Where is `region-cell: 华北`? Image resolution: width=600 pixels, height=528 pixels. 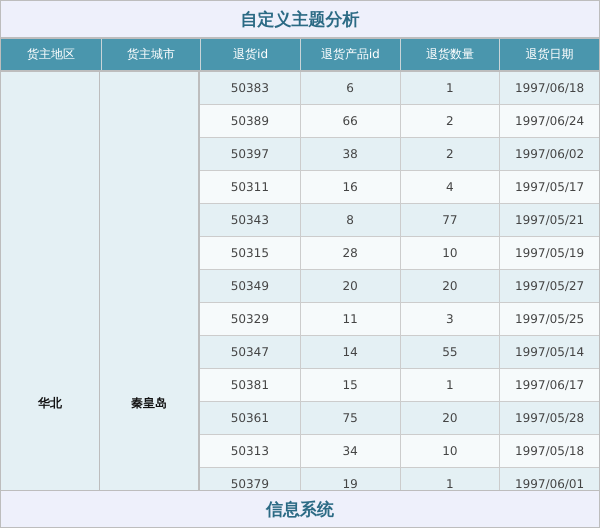
region-cell: 华北 is located at coordinates (50, 403).